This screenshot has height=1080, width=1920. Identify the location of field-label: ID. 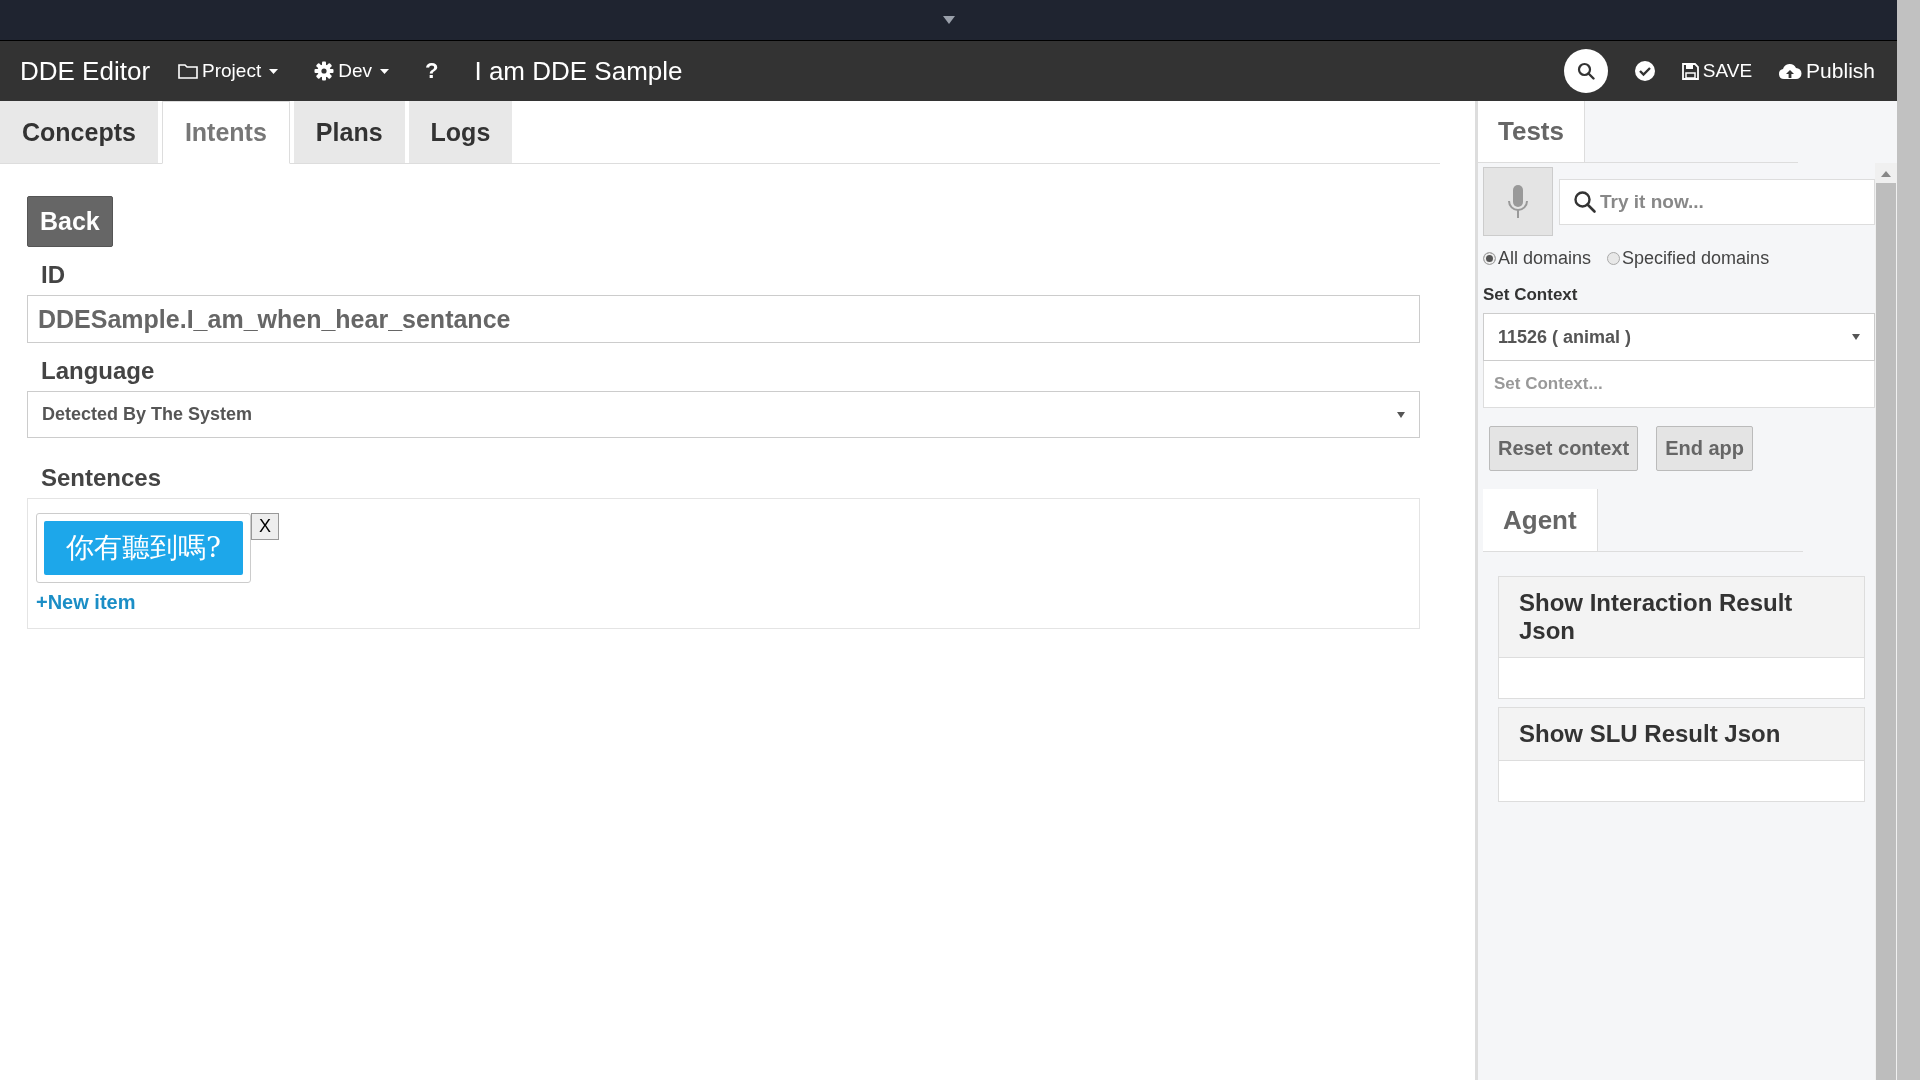
(53, 275).